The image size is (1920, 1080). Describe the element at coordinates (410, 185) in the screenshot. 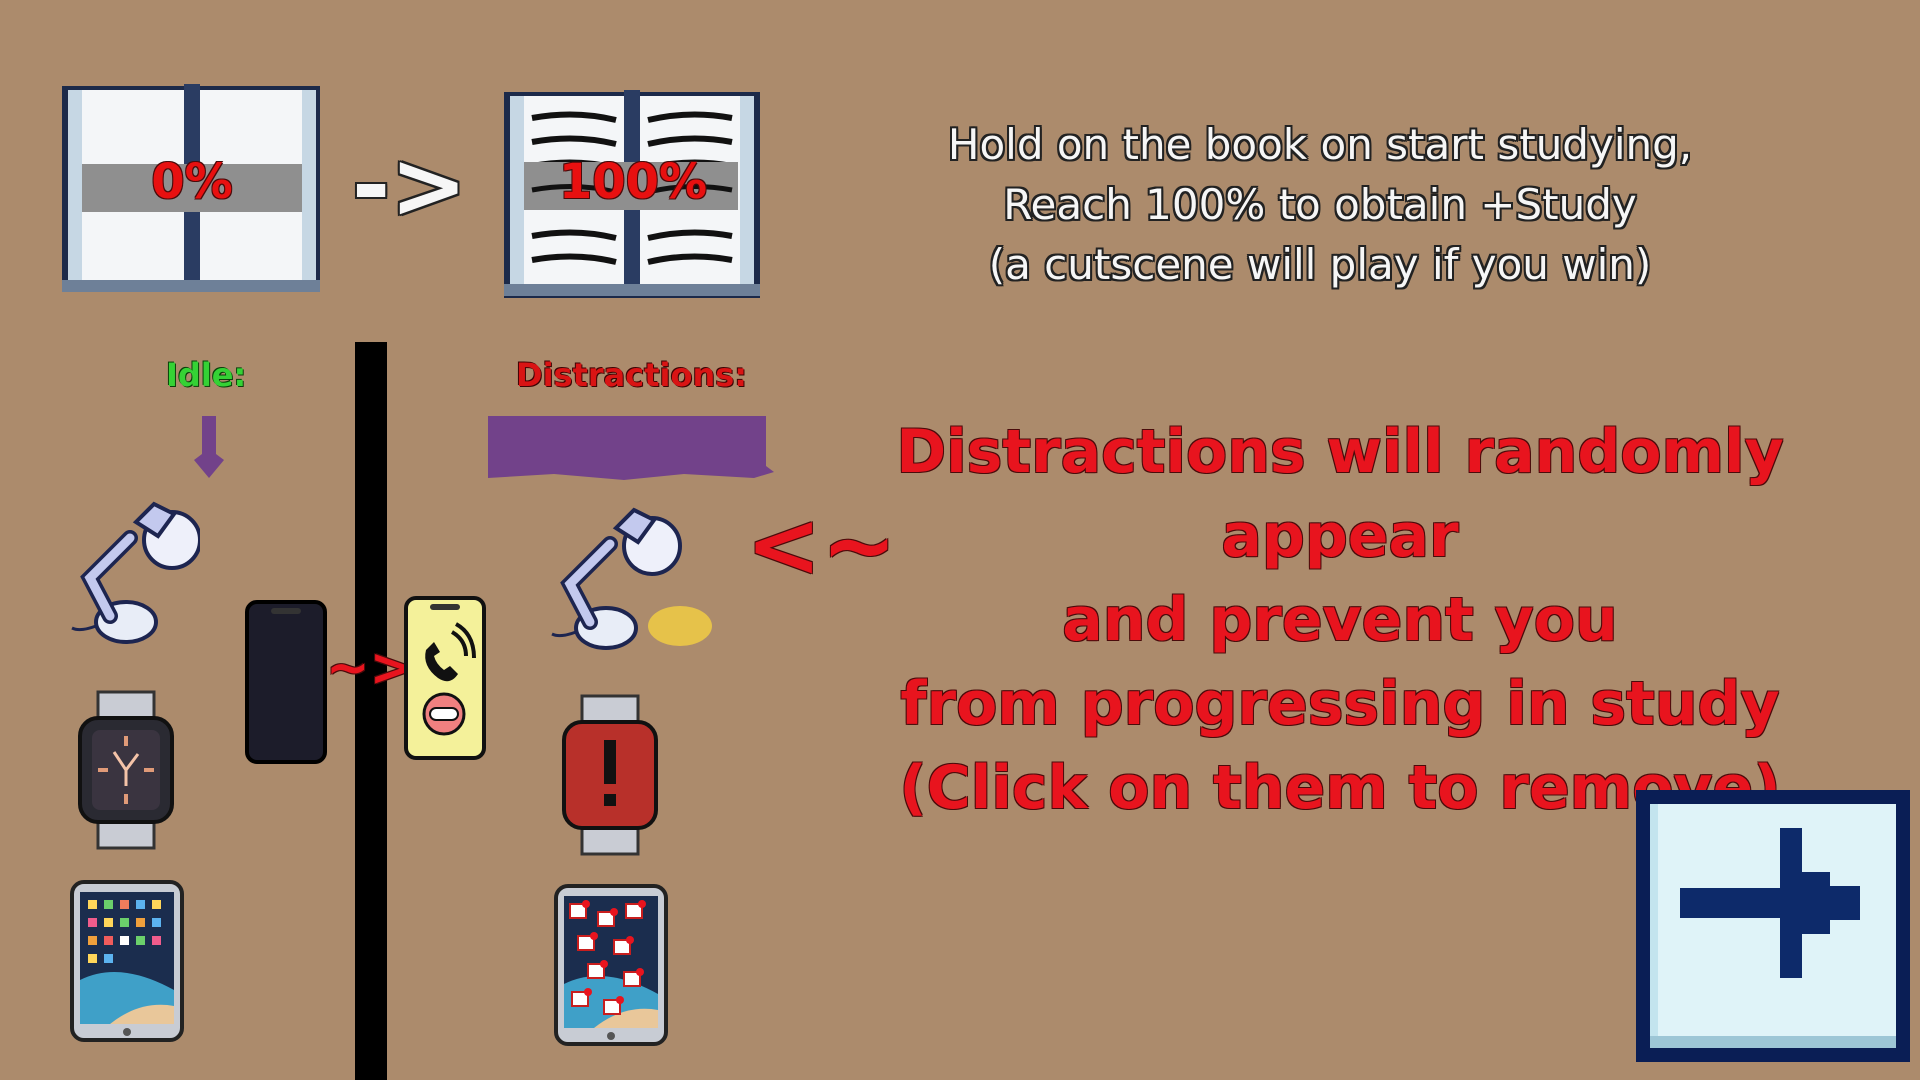

I see `progress-arrow: ->` at that location.